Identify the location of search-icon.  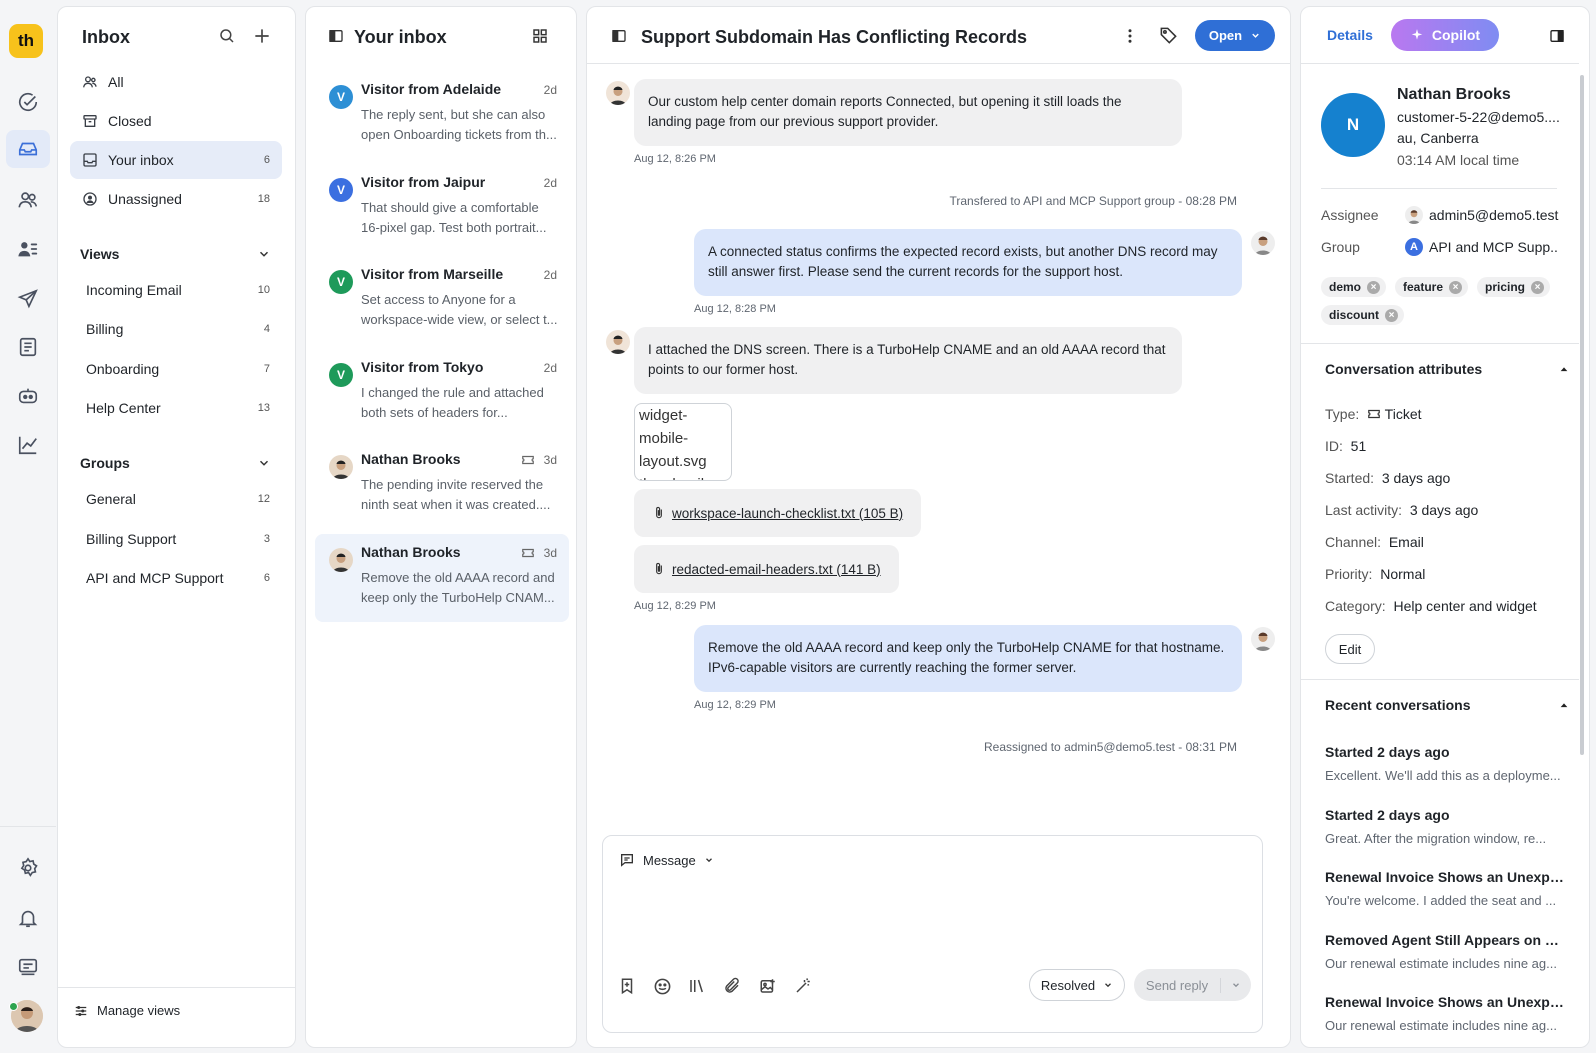
(227, 36).